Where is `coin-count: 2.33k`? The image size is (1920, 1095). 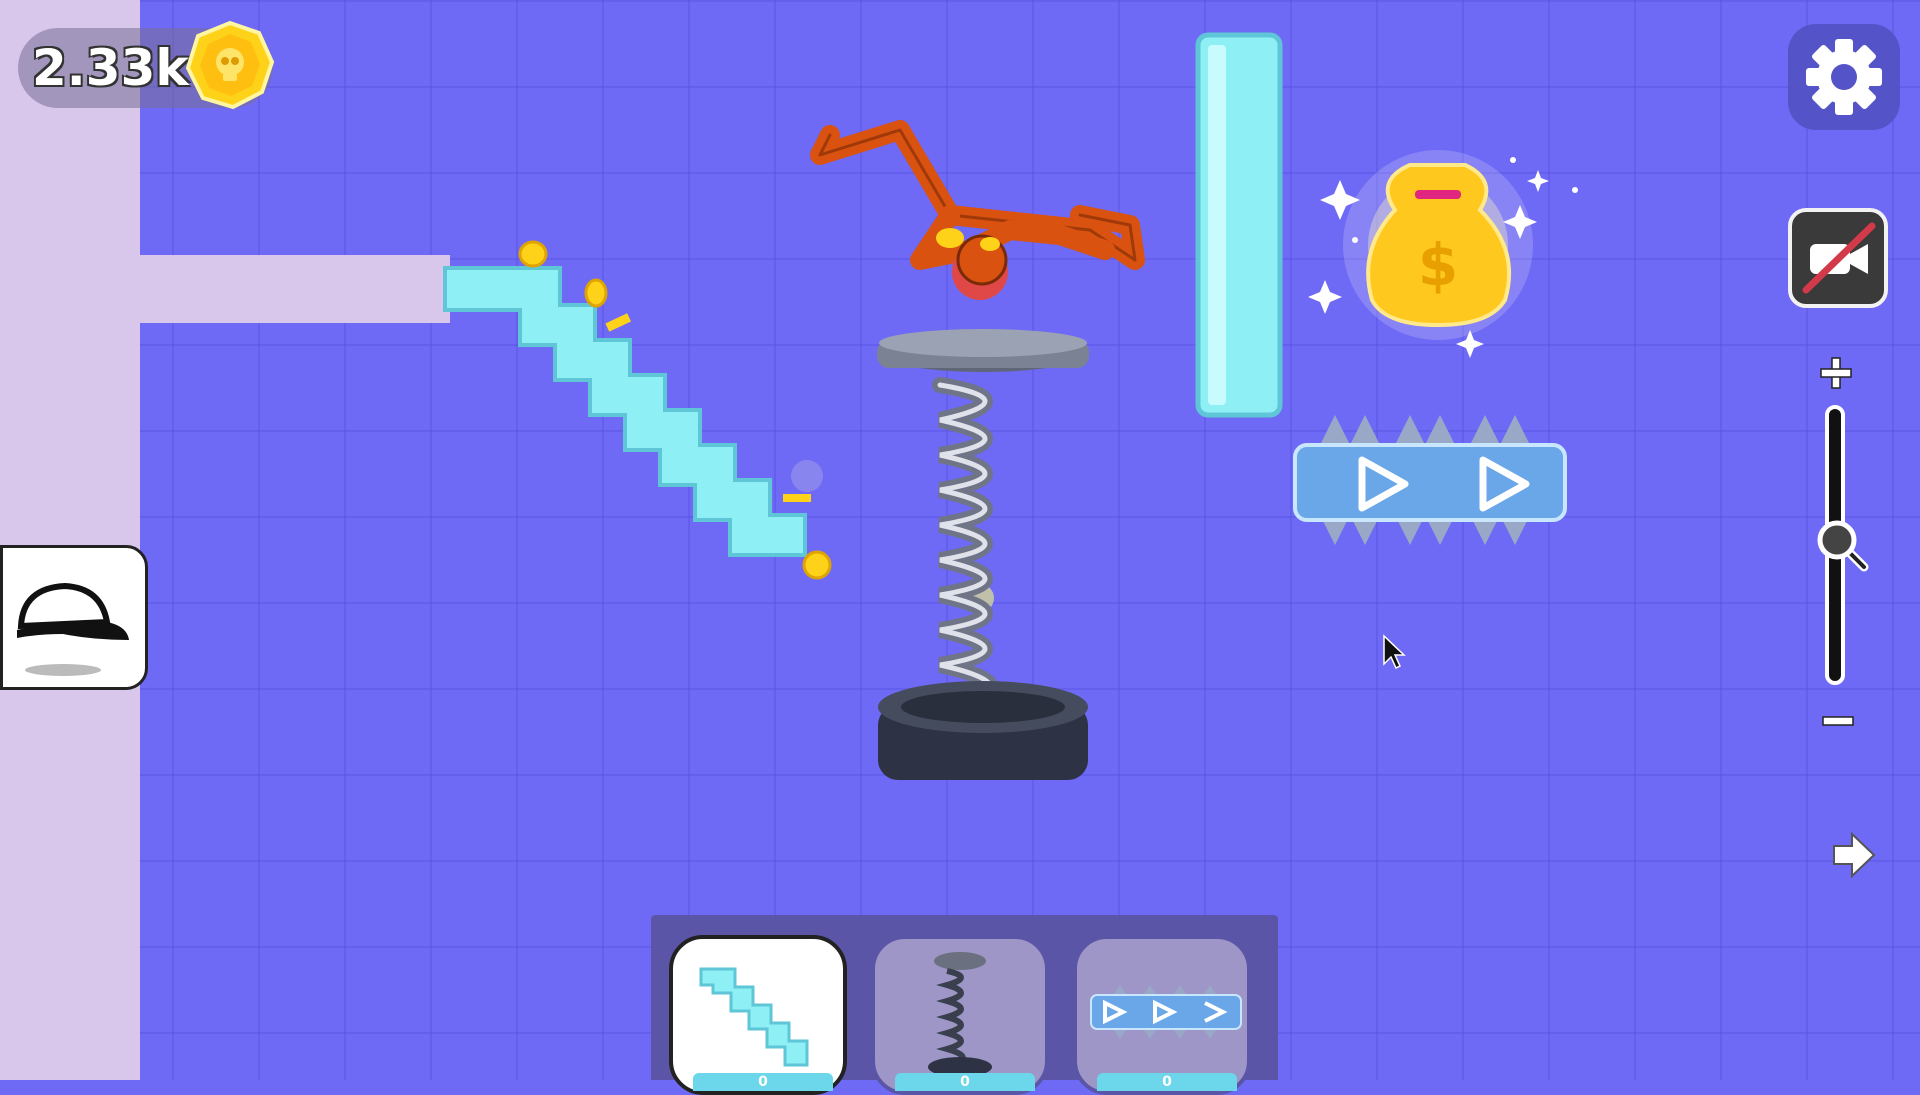 coin-count: 2.33k is located at coordinates (110, 68).